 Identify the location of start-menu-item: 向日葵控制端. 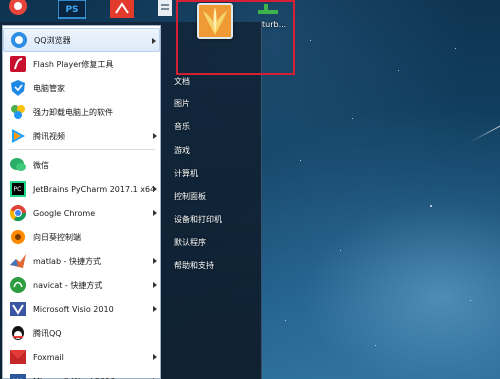
(81, 237).